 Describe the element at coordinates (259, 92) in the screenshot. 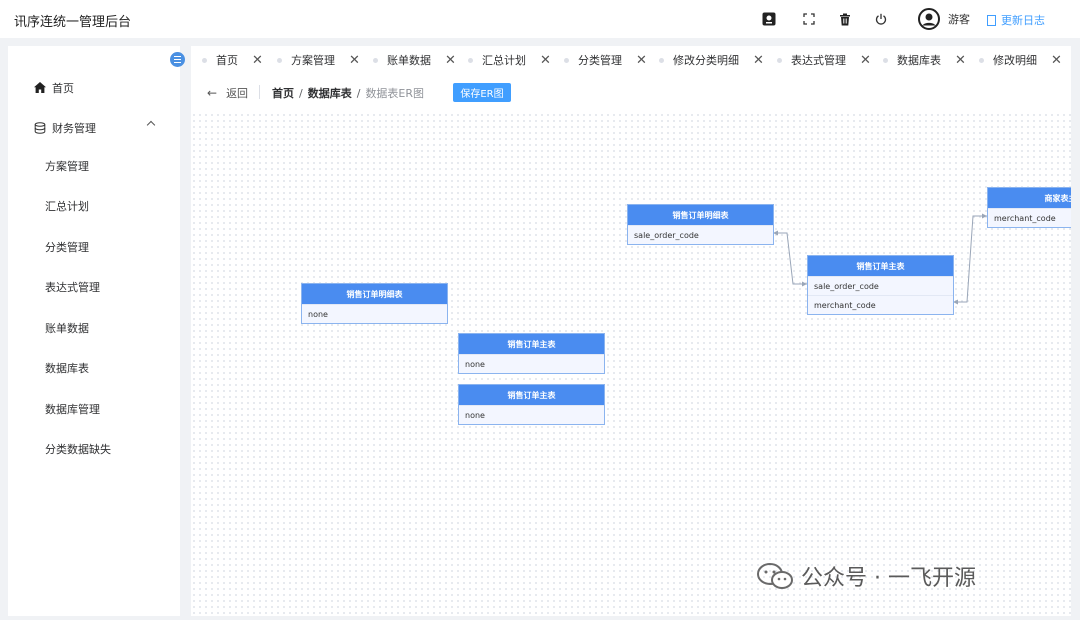

I see `divider` at that location.